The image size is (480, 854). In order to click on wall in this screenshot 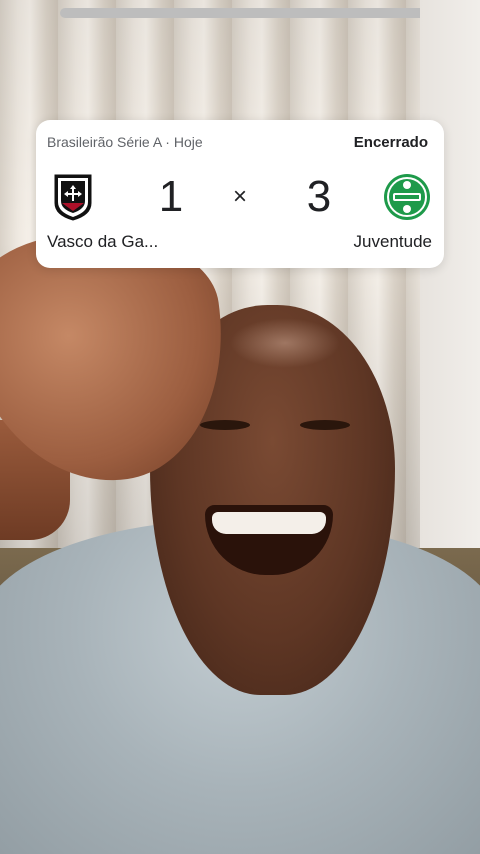, I will do `click(450, 300)`.